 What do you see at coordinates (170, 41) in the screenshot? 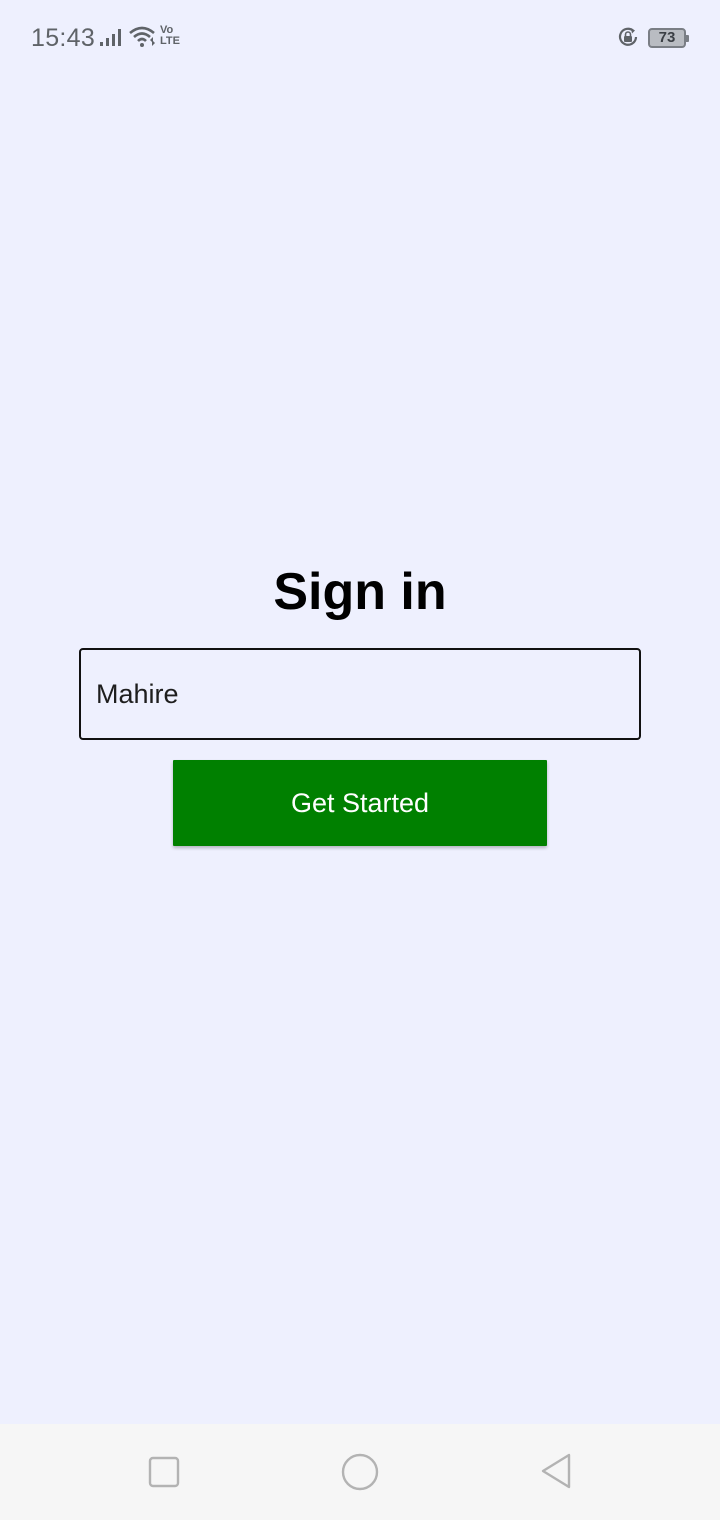
I see `volte-bottom-label: LTE` at bounding box center [170, 41].